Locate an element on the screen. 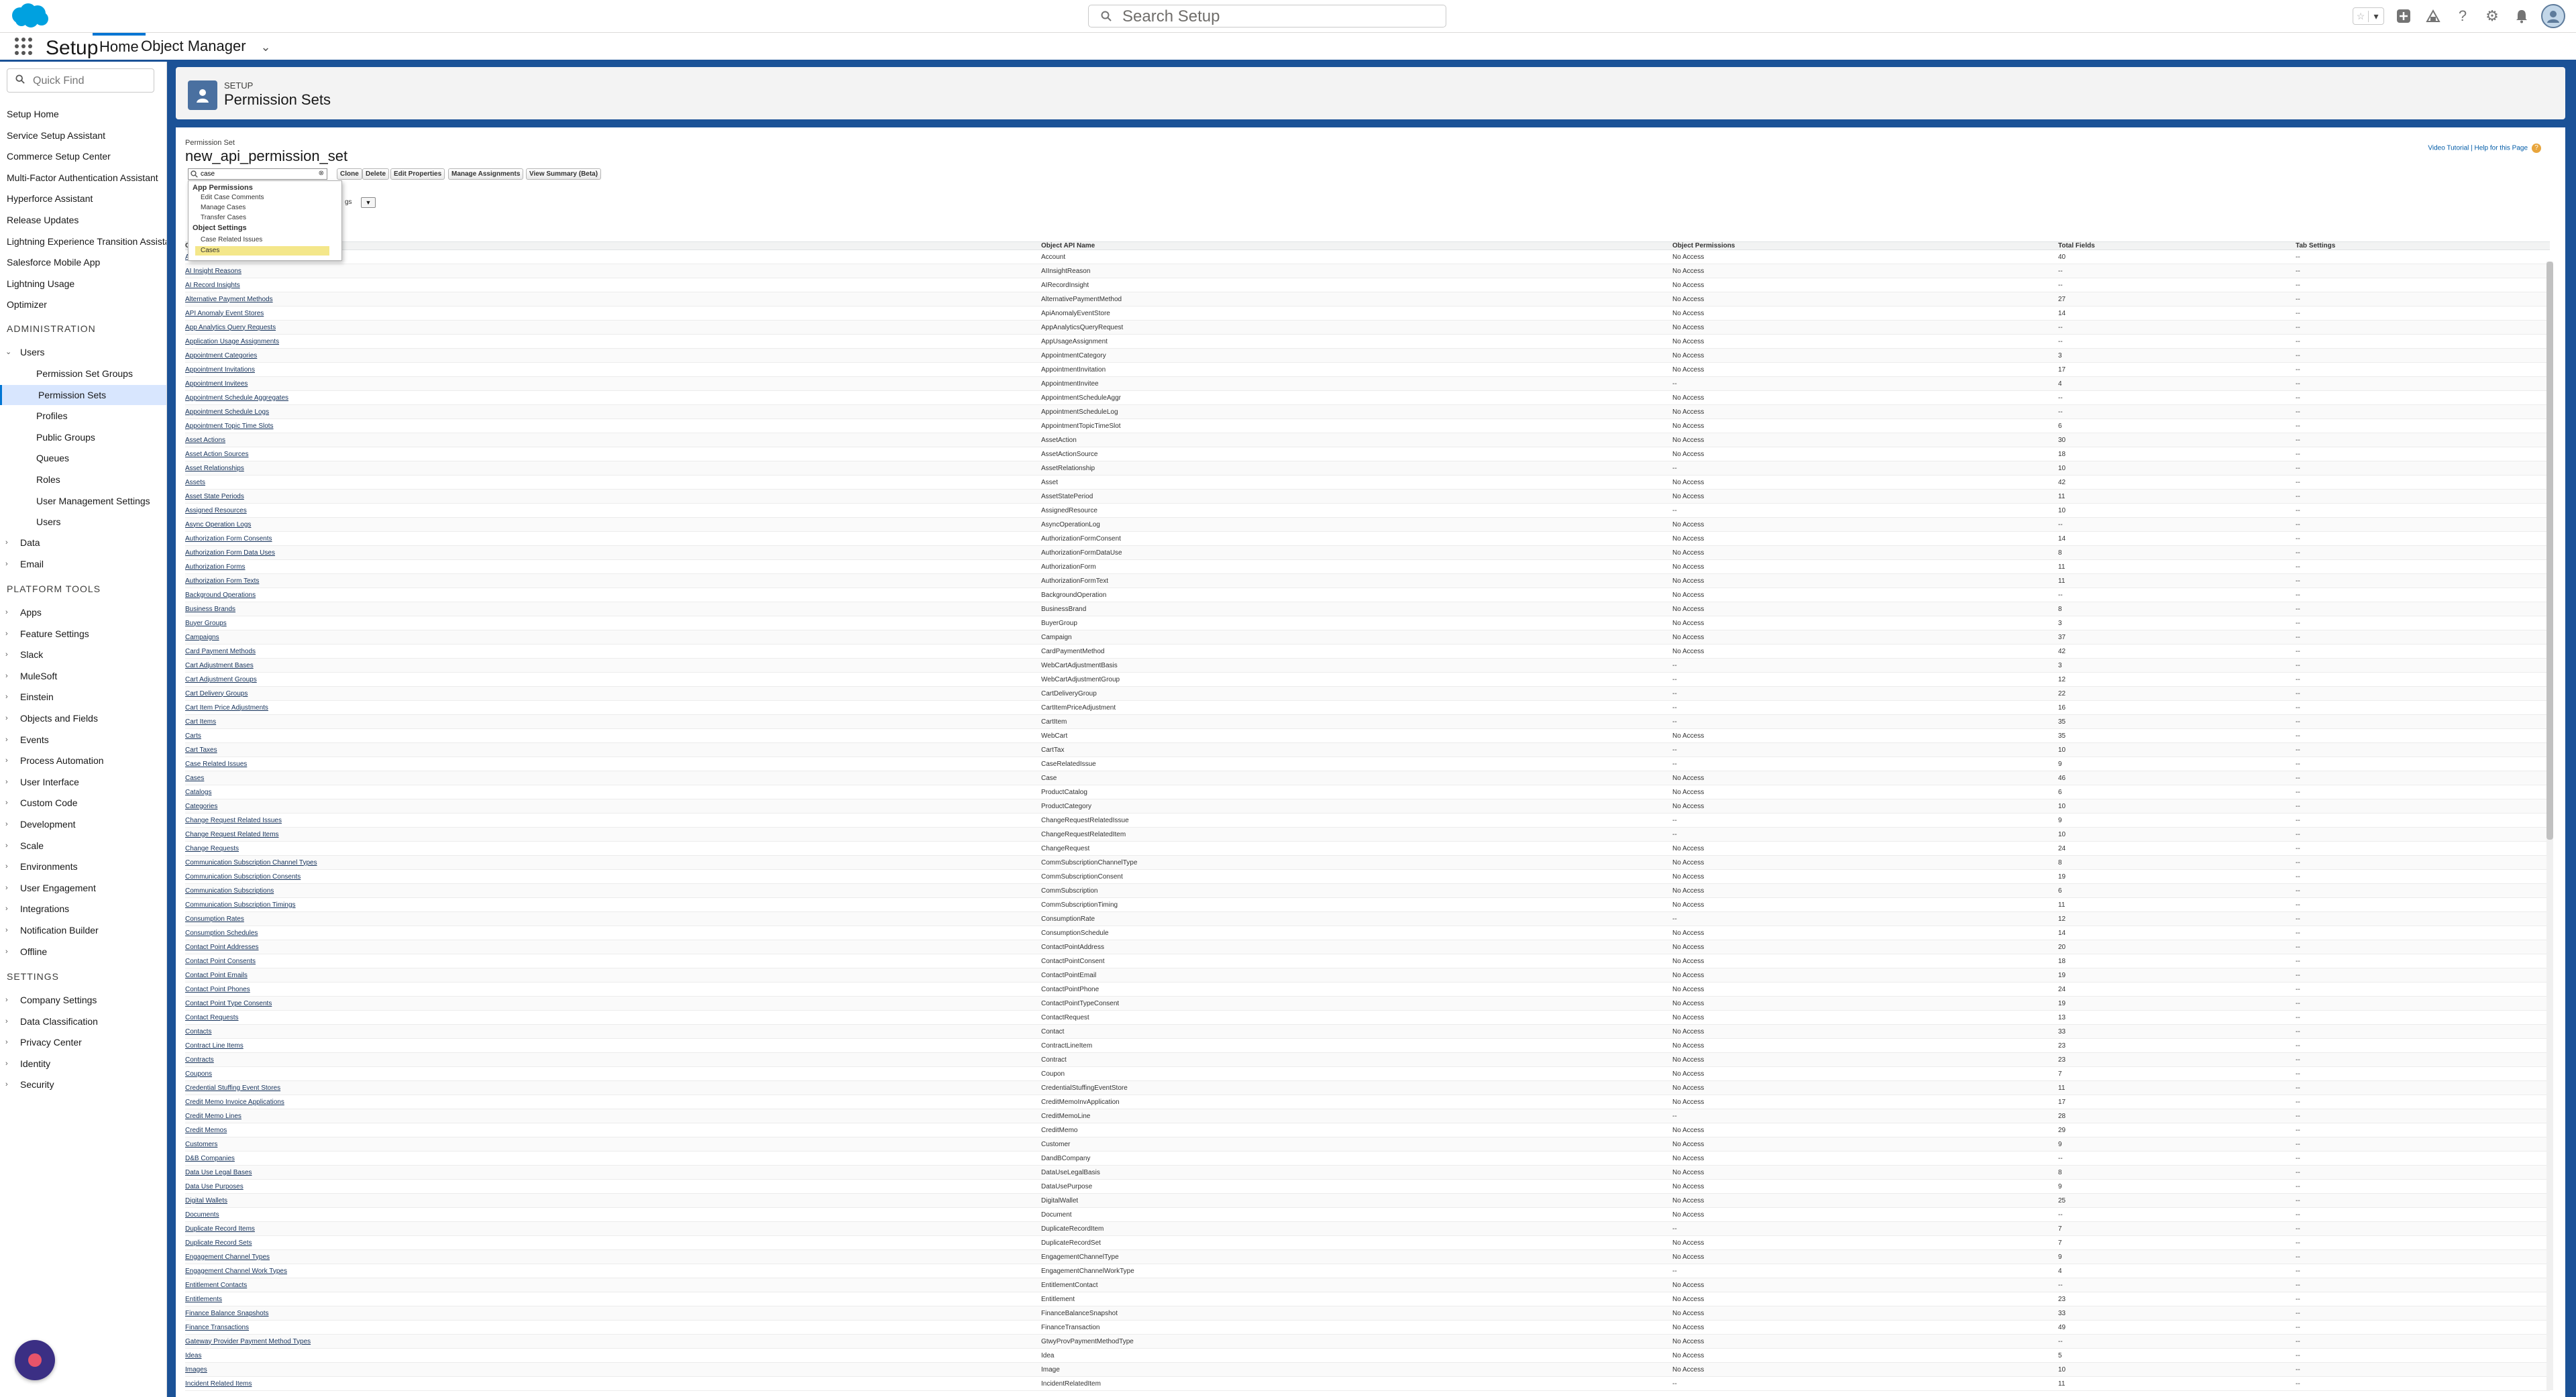  object-name-link: Communication Subscription Consents is located at coordinates (243, 877).